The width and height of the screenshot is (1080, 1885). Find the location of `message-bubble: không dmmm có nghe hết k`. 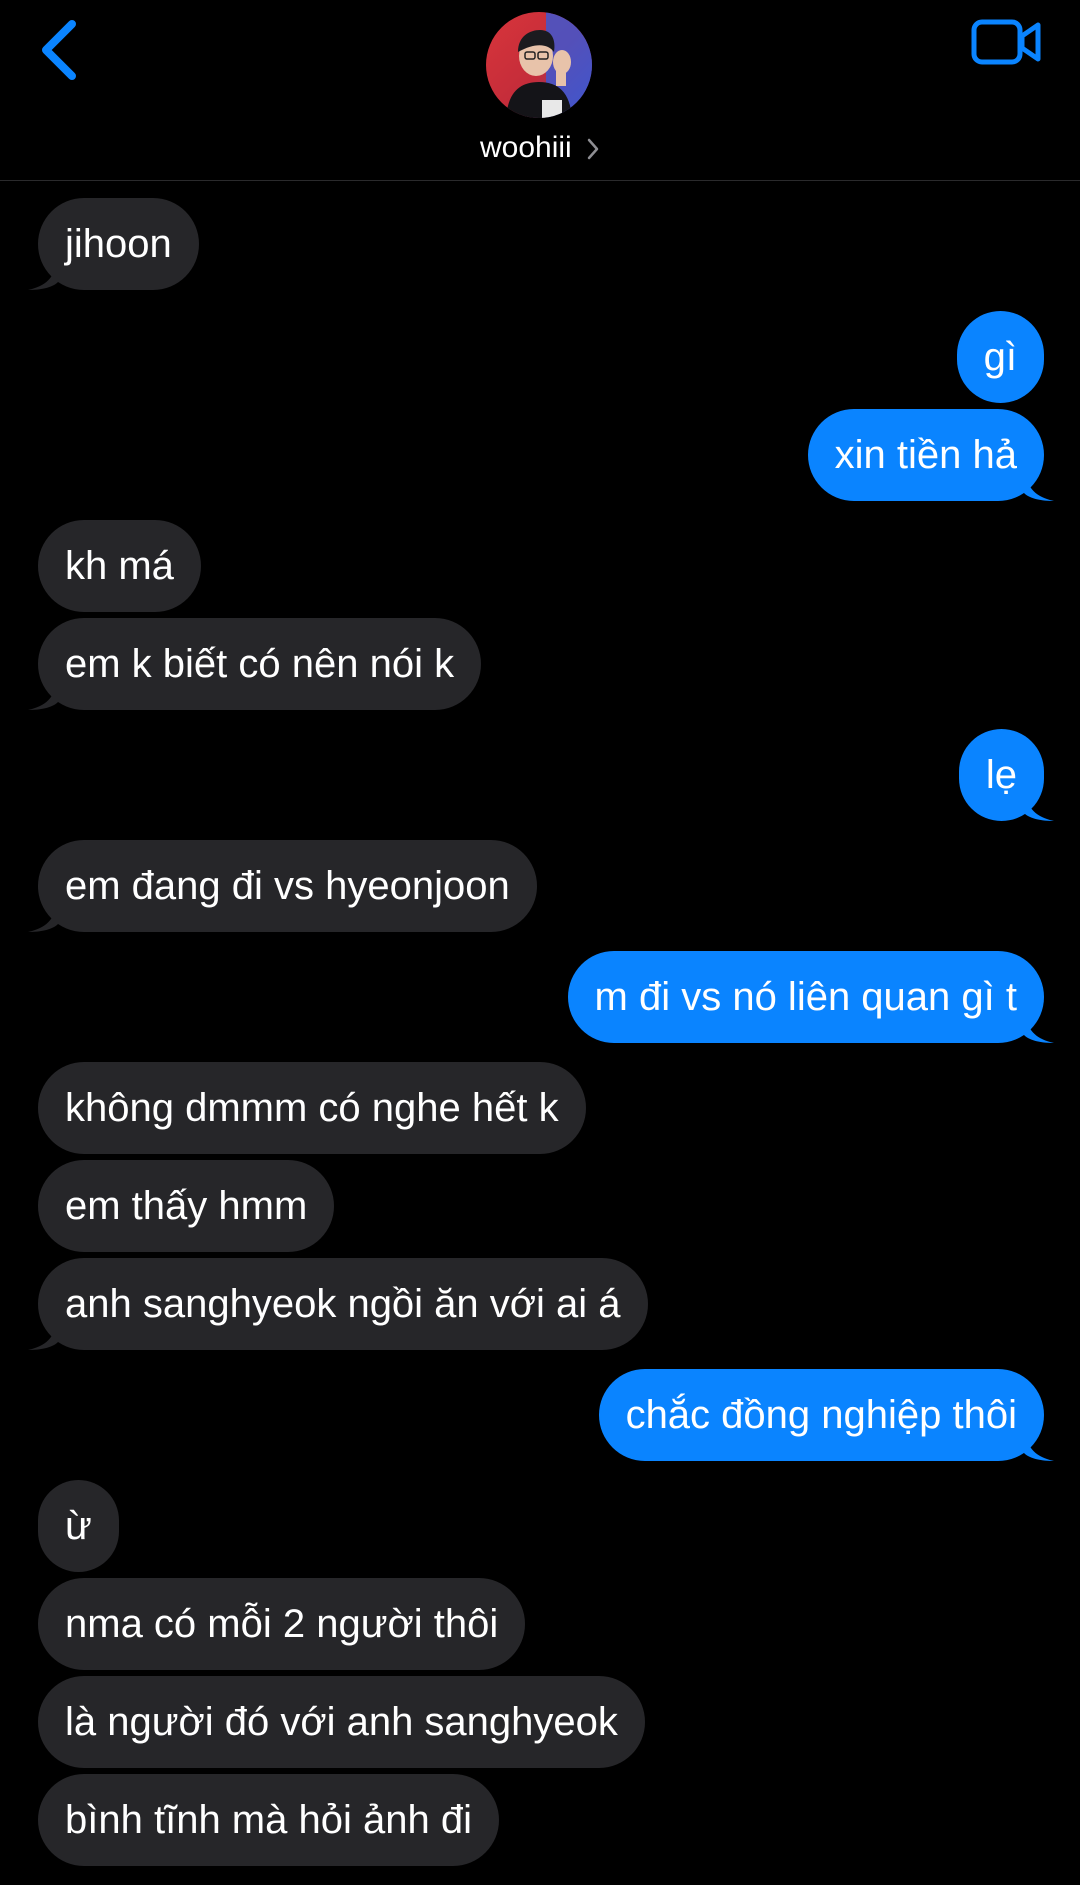

message-bubble: không dmmm có nghe hết k is located at coordinates (312, 1108).